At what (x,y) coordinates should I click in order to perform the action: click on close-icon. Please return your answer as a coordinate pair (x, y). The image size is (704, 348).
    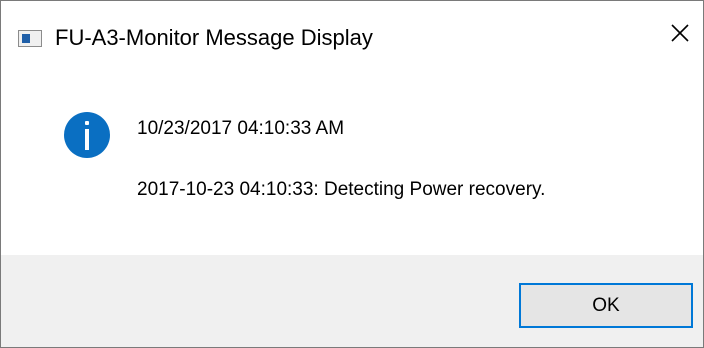
    Looking at the image, I should click on (680, 33).